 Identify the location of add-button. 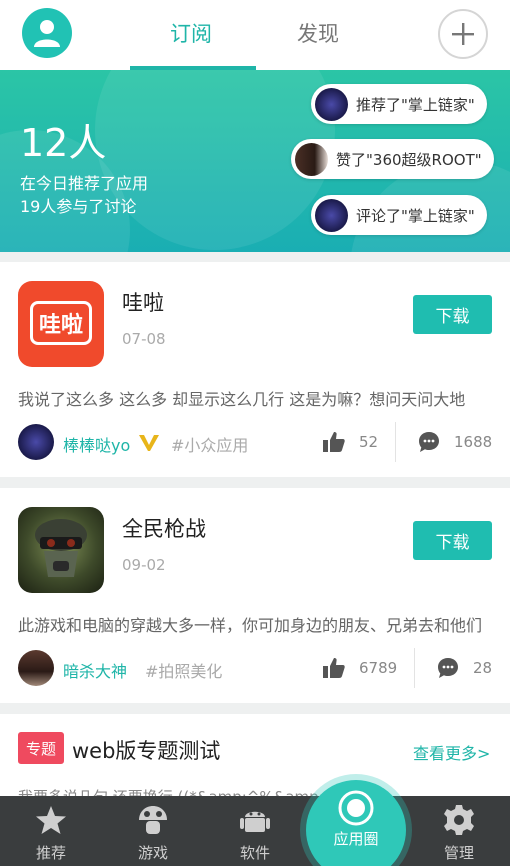
(463, 34).